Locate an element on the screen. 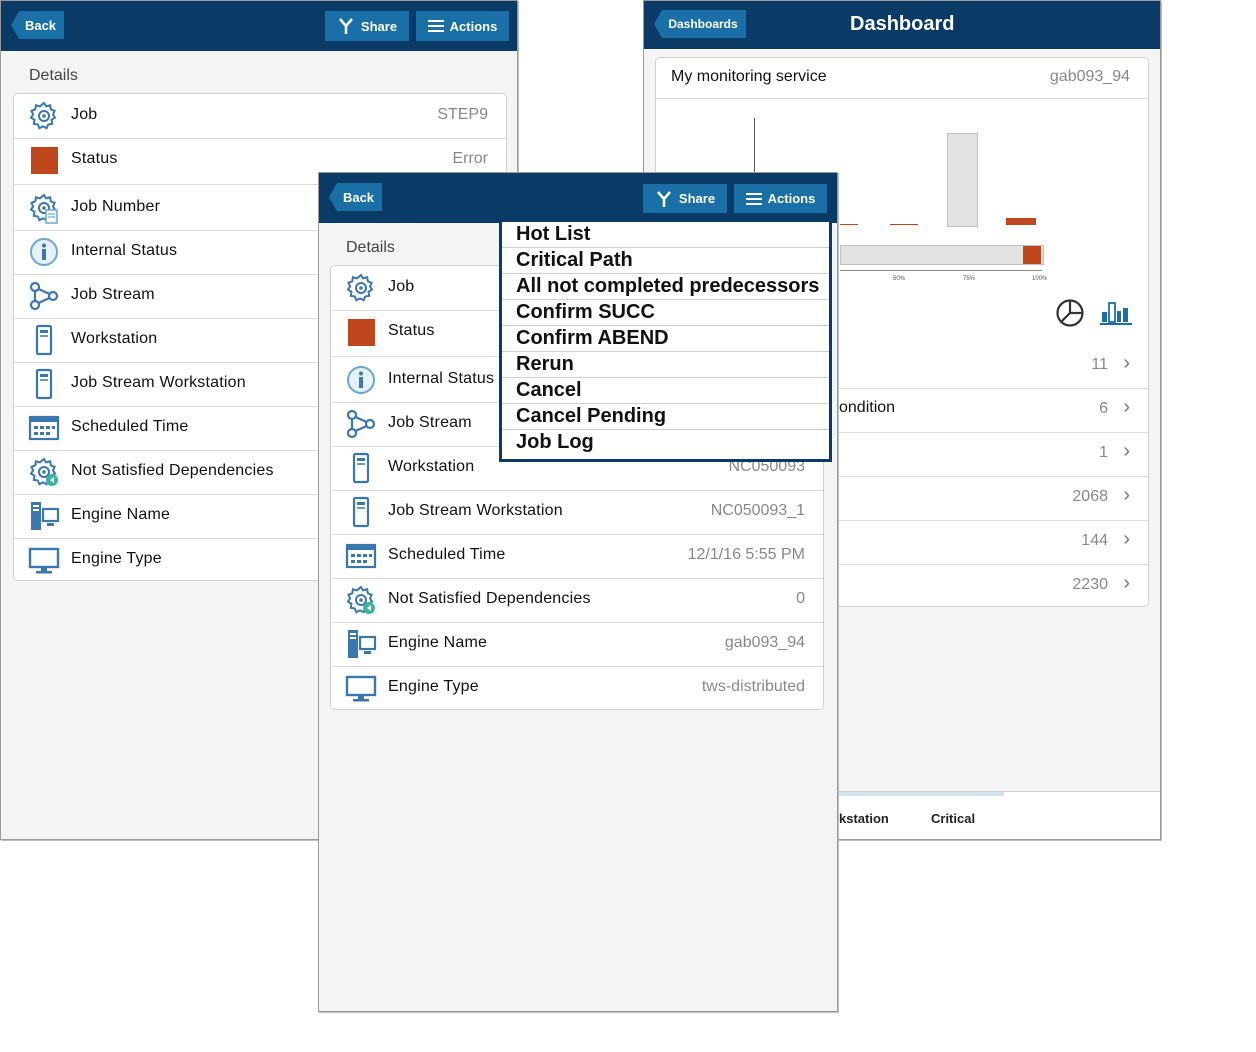  progress-track is located at coordinates (942, 255).